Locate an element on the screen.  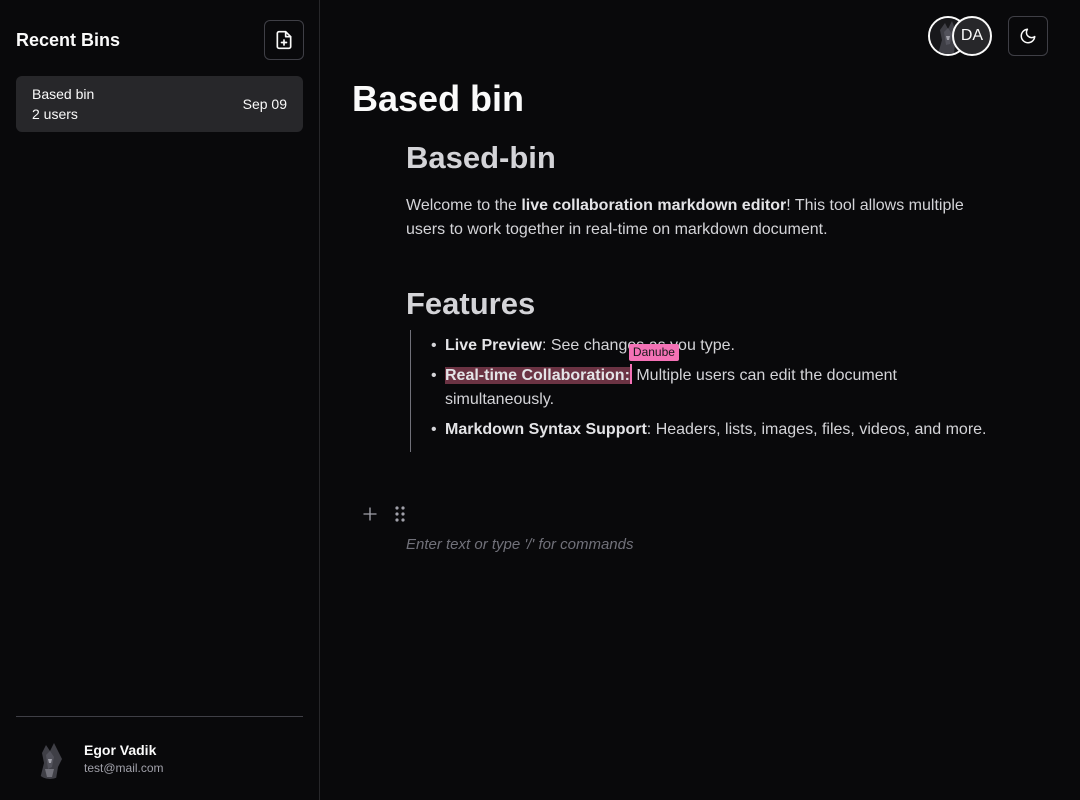
new-bin-button is located at coordinates (284, 40).